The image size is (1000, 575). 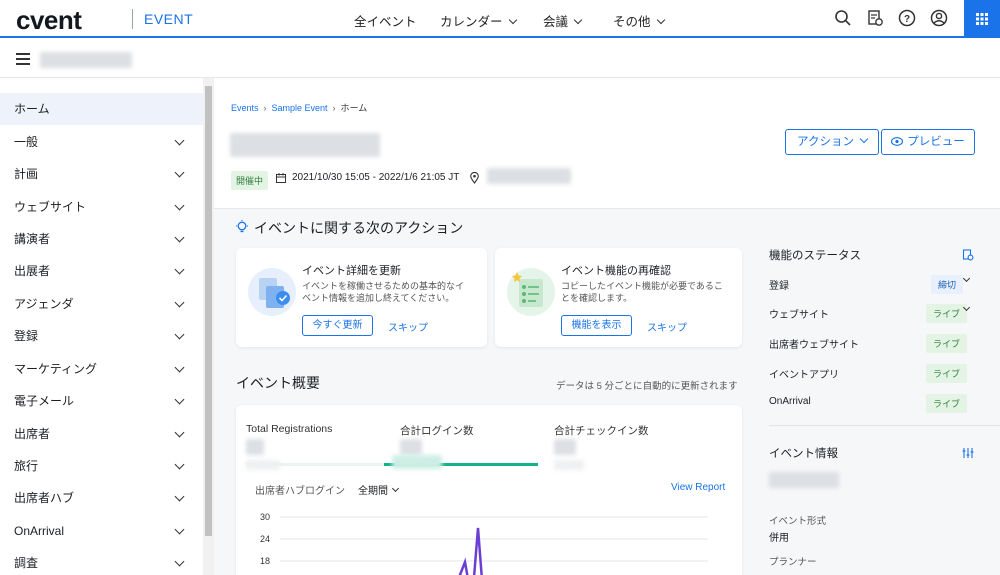 I want to click on feature-status-title: 機能のステータス, so click(x=815, y=256).